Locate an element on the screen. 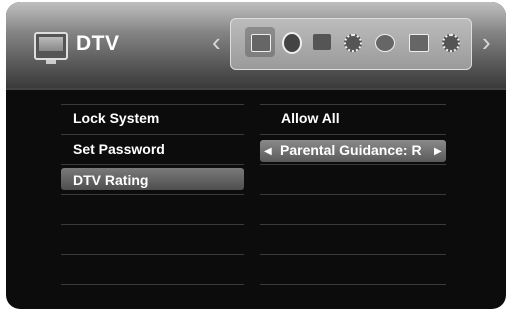  disc-icon is located at coordinates (292, 43).